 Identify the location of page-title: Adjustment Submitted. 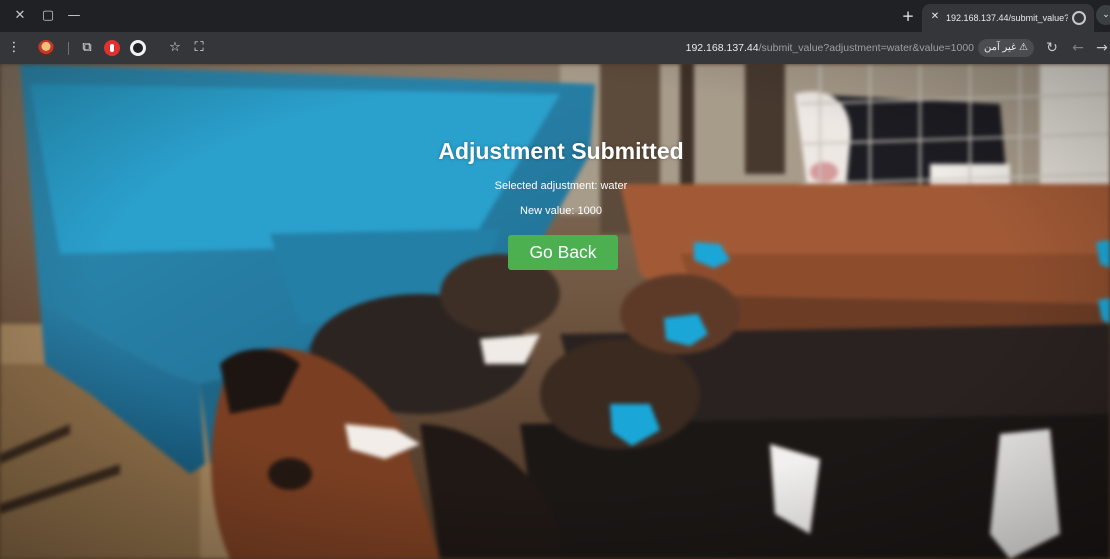
(561, 151).